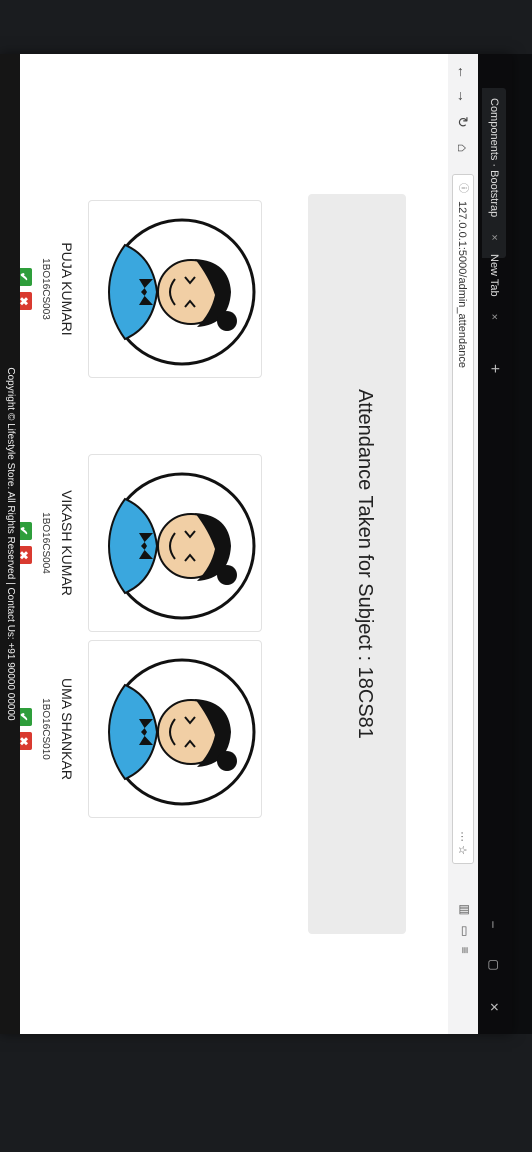 Image resolution: width=532 pixels, height=1152 pixels. What do you see at coordinates (494, 368) in the screenshot?
I see `new-tab-button: +` at bounding box center [494, 368].